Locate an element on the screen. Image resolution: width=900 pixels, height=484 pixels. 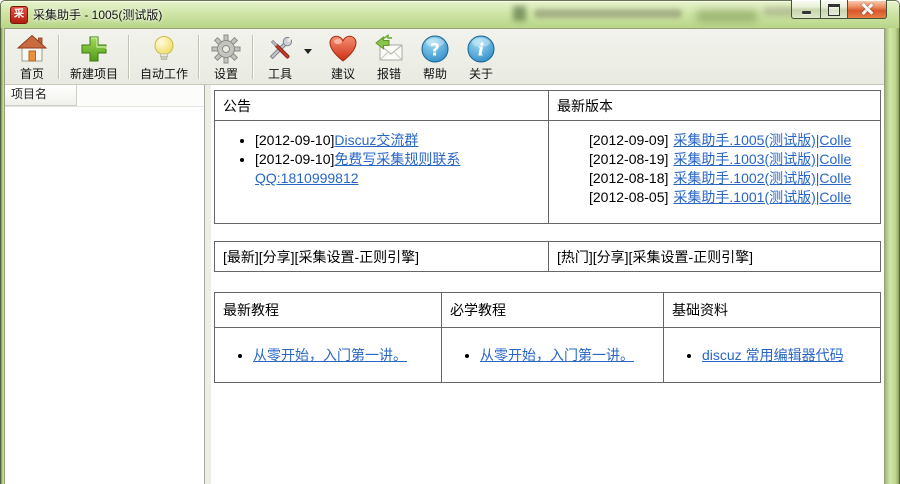
toolbar-button-new-project: 新建项目 is located at coordinates (94, 57).